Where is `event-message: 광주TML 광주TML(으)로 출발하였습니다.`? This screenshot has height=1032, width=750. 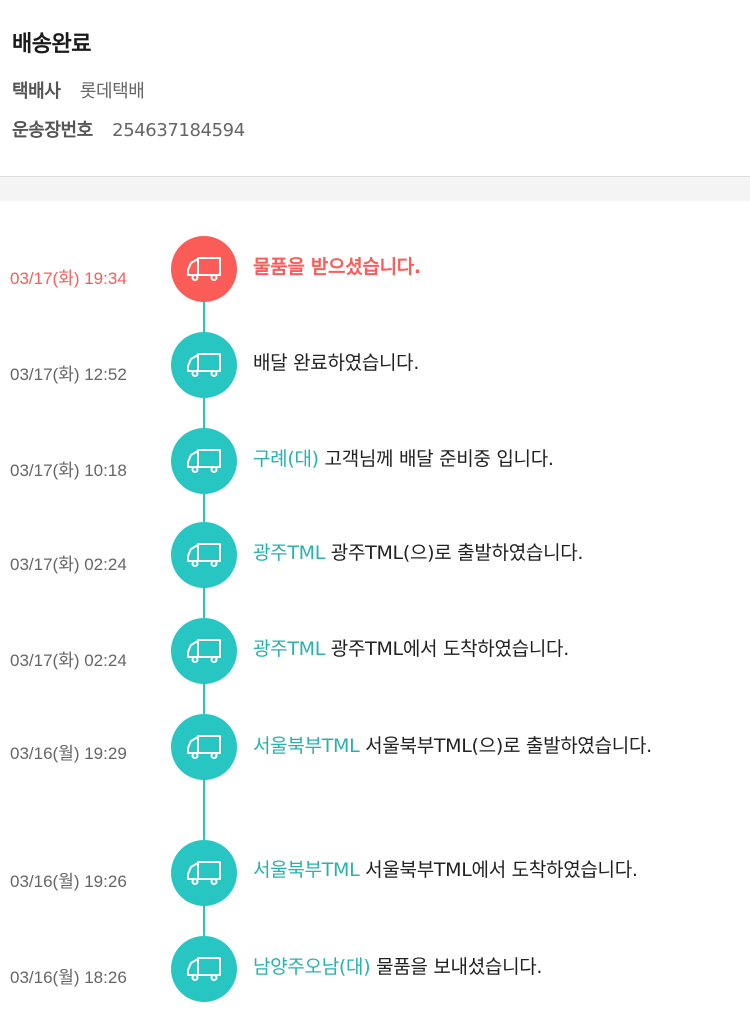 event-message: 광주TML 광주TML(으)로 출발하였습니다. is located at coordinates (493, 553).